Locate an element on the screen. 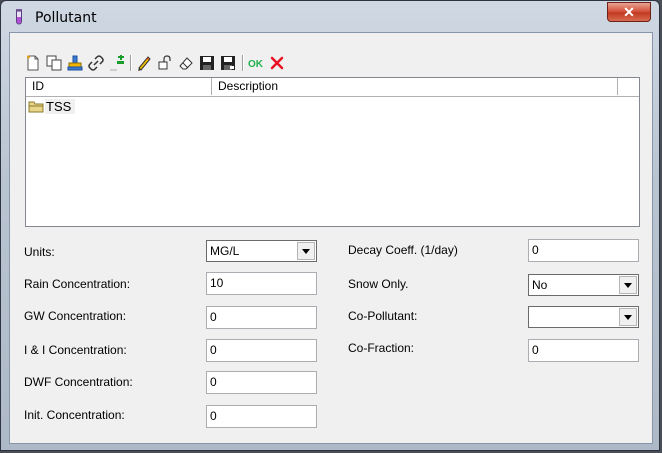  stamp-icon is located at coordinates (75, 63).